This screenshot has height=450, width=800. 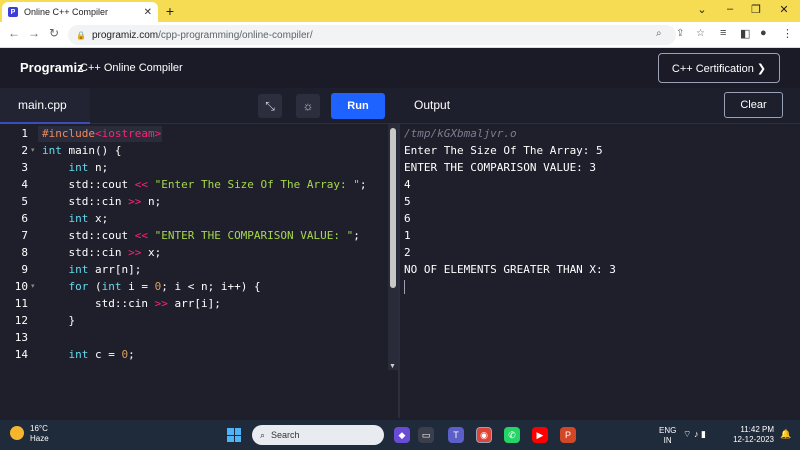 What do you see at coordinates (785, 434) in the screenshot?
I see `notification-bell-icon: 🔔` at bounding box center [785, 434].